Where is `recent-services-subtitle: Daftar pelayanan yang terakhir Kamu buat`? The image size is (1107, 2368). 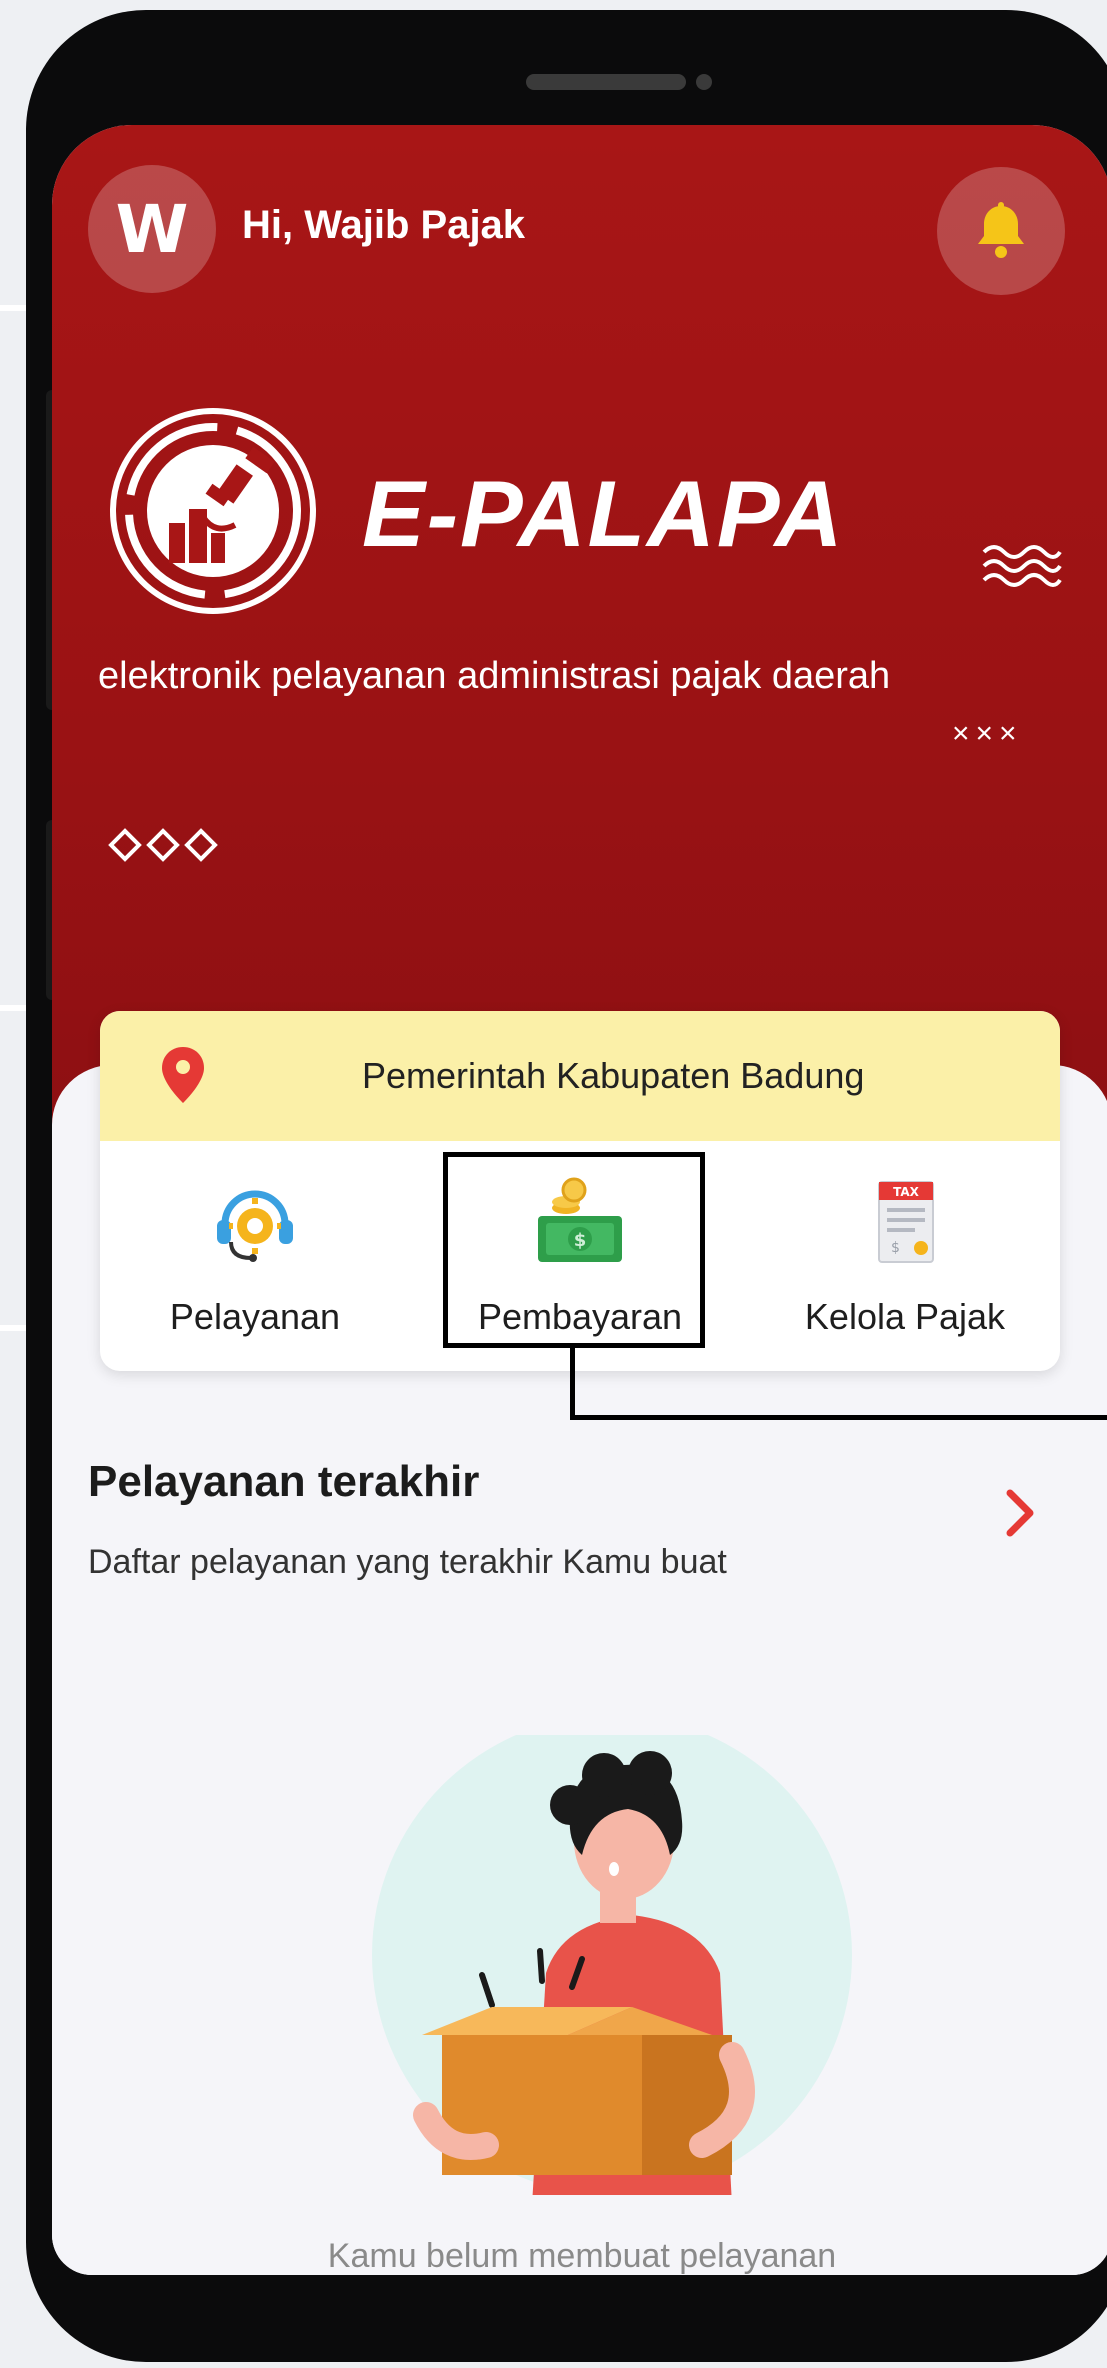 recent-services-subtitle: Daftar pelayanan yang terakhir Kamu buat is located at coordinates (407, 1562).